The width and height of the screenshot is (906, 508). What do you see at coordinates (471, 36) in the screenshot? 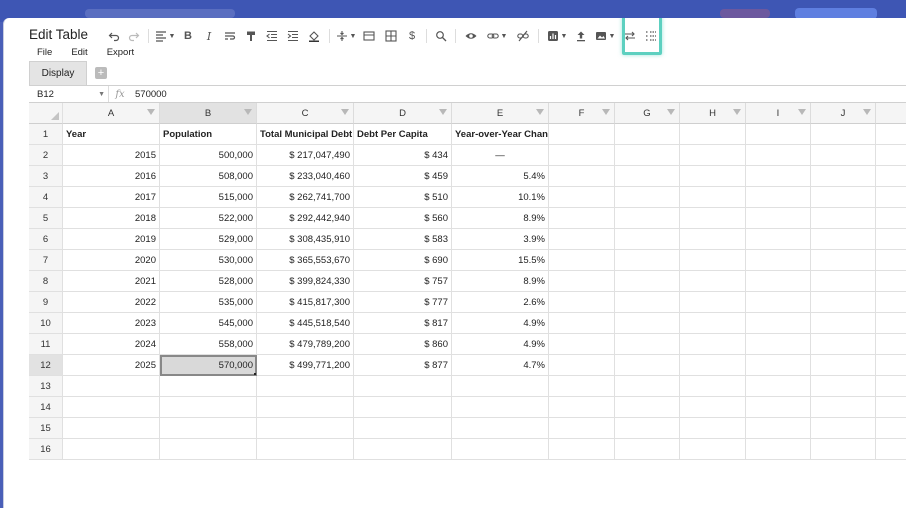
I see `view-icon` at bounding box center [471, 36].